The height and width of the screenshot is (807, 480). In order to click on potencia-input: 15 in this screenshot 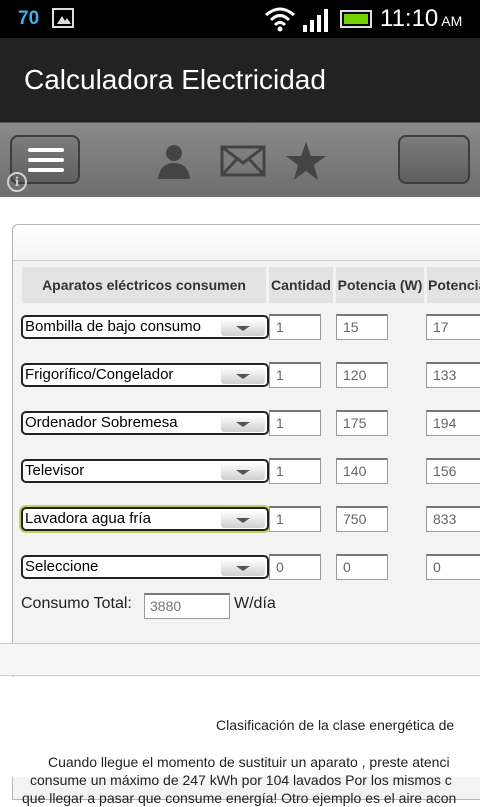, I will do `click(362, 327)`.